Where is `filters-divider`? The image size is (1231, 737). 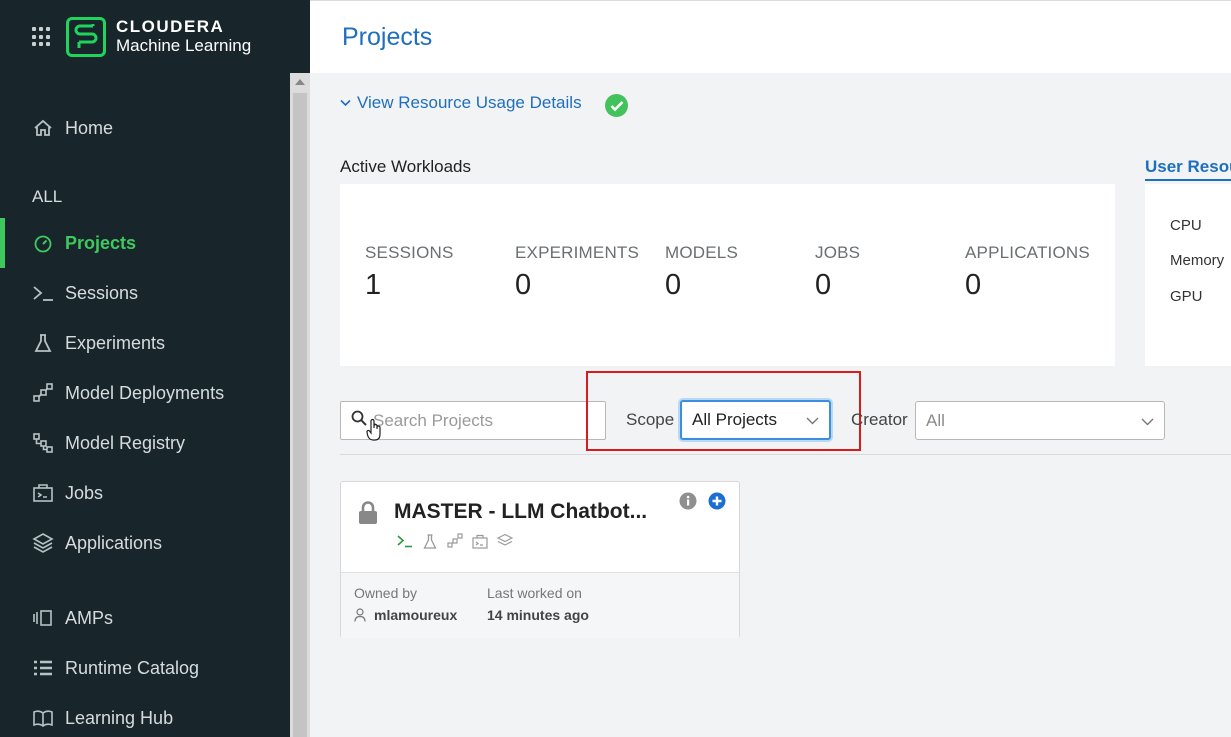
filters-divider is located at coordinates (785, 454).